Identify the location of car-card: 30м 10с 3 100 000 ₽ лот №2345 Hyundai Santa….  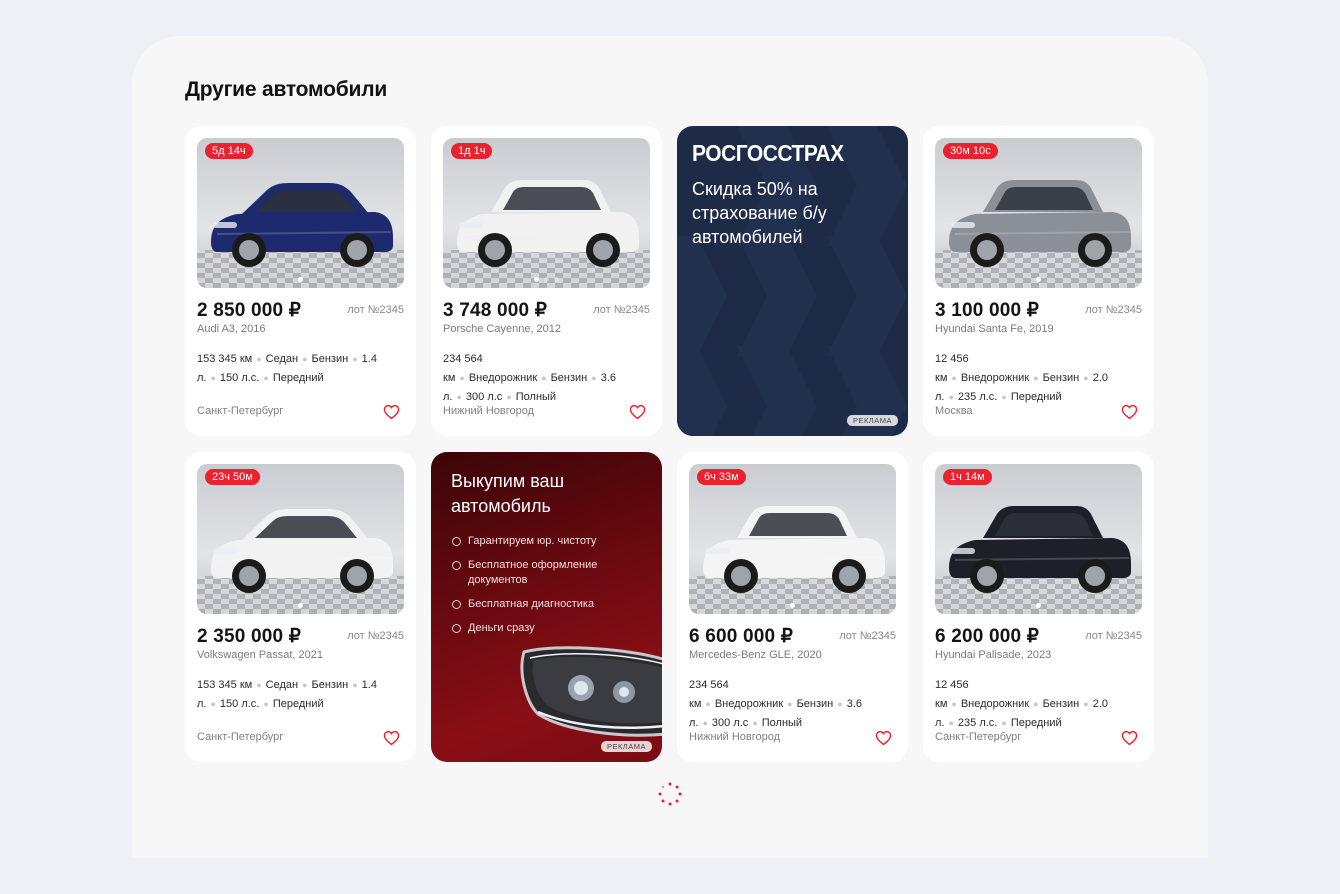
(1038, 281).